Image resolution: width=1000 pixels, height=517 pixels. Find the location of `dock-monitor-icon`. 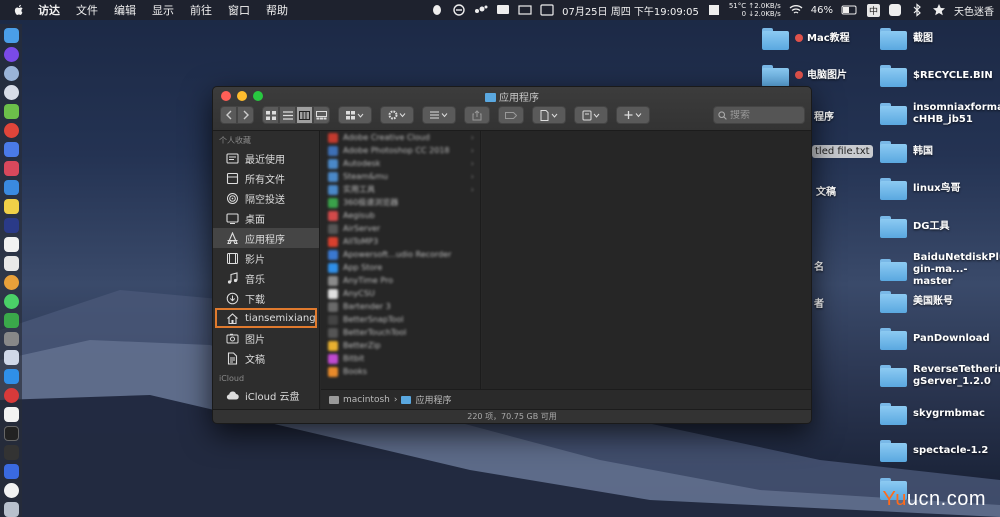

dock-monitor-icon is located at coordinates (11, 453).